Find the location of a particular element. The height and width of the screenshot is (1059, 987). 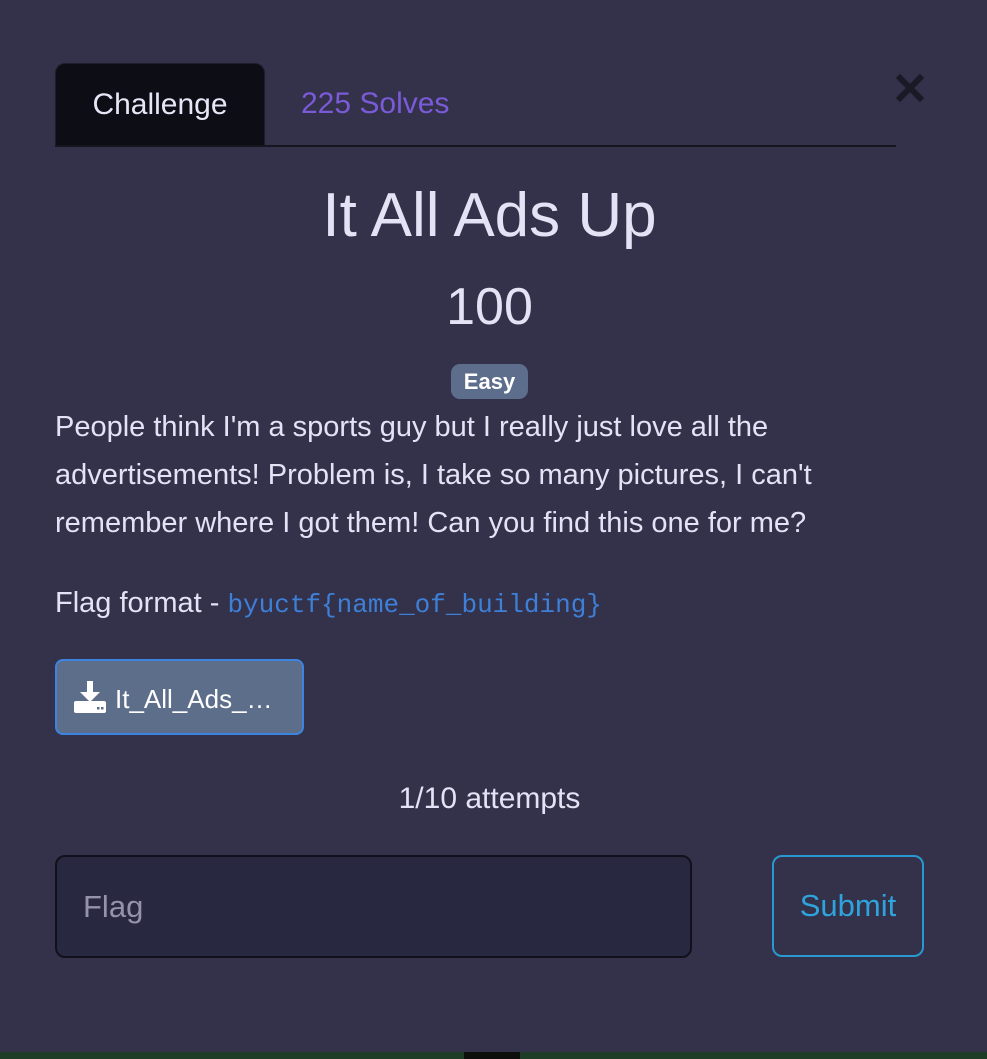

close-icon is located at coordinates (910, 88).